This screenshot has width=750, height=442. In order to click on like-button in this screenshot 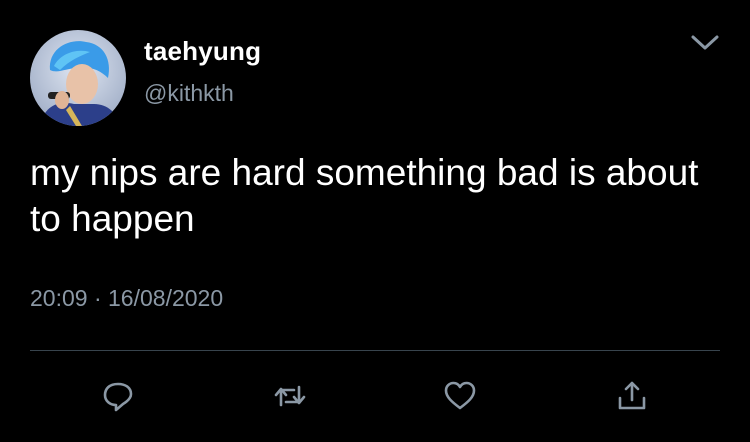, I will do `click(460, 396)`.